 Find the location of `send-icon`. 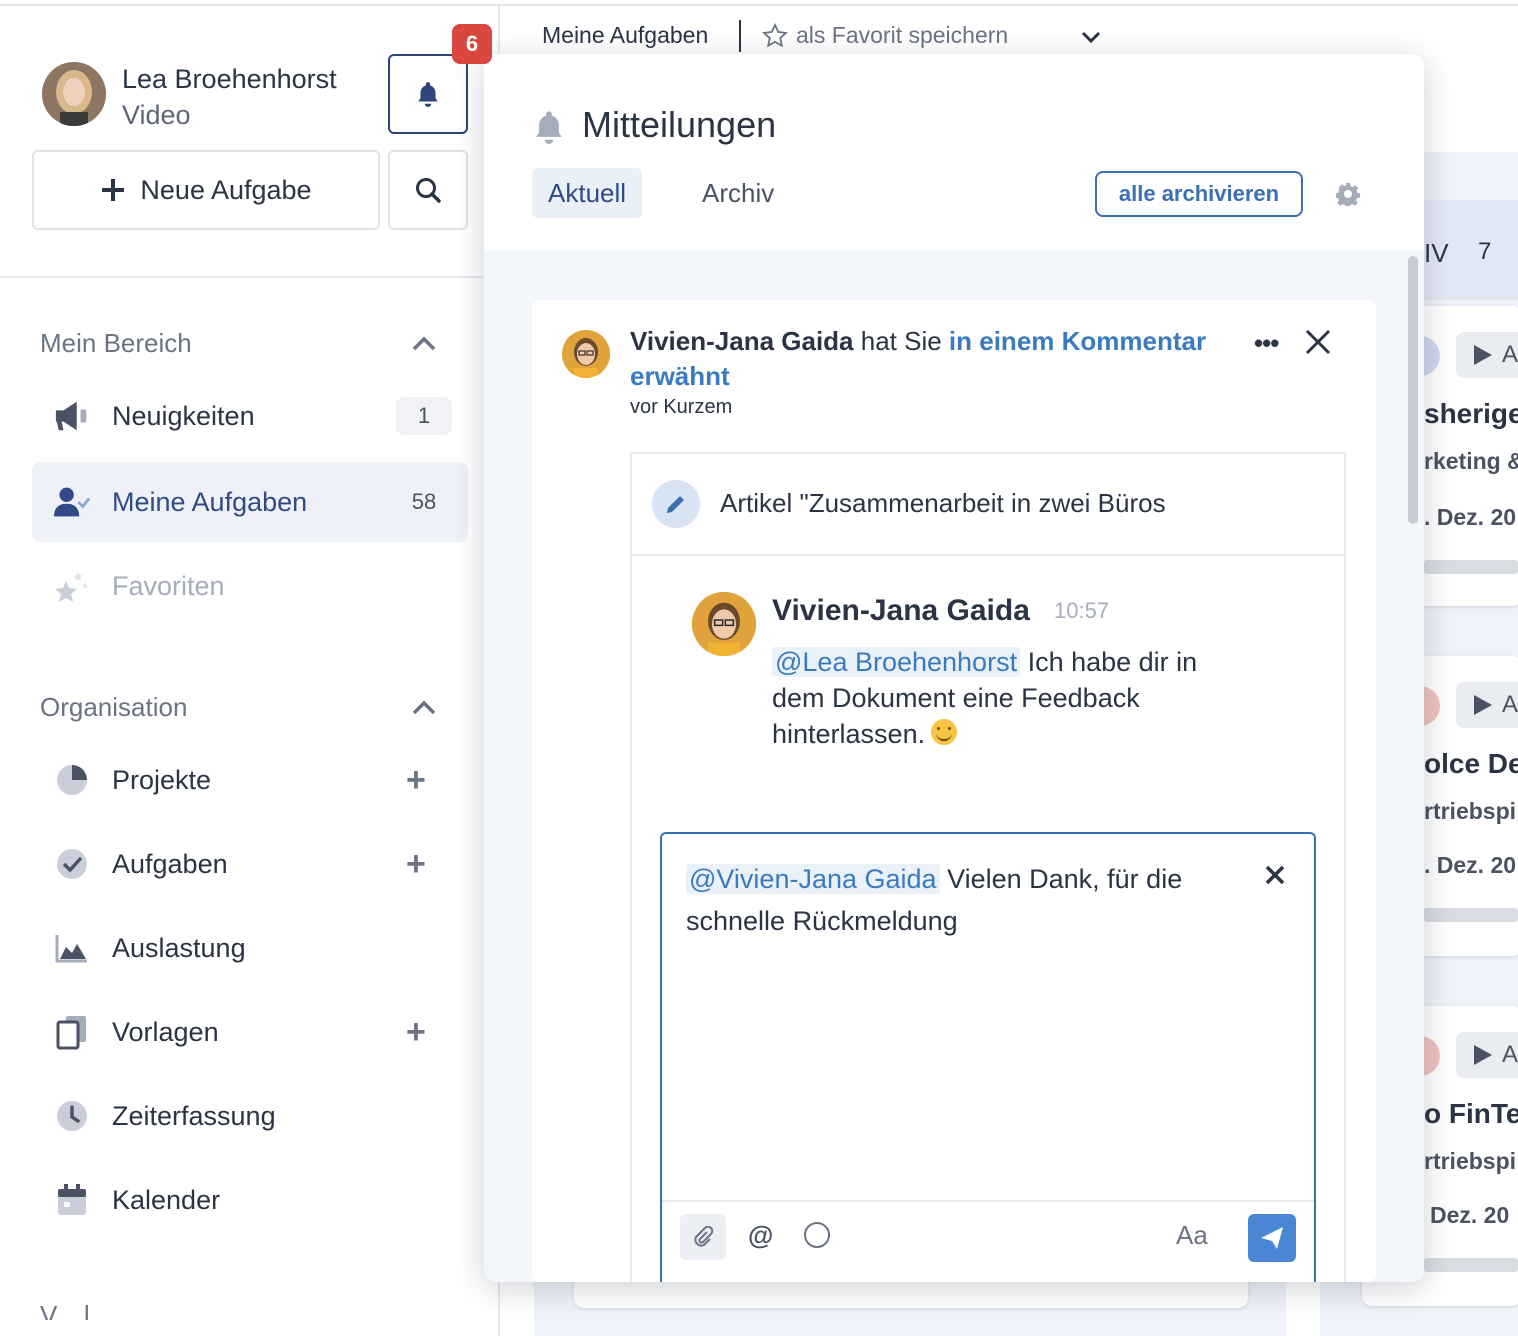

send-icon is located at coordinates (1272, 1238).